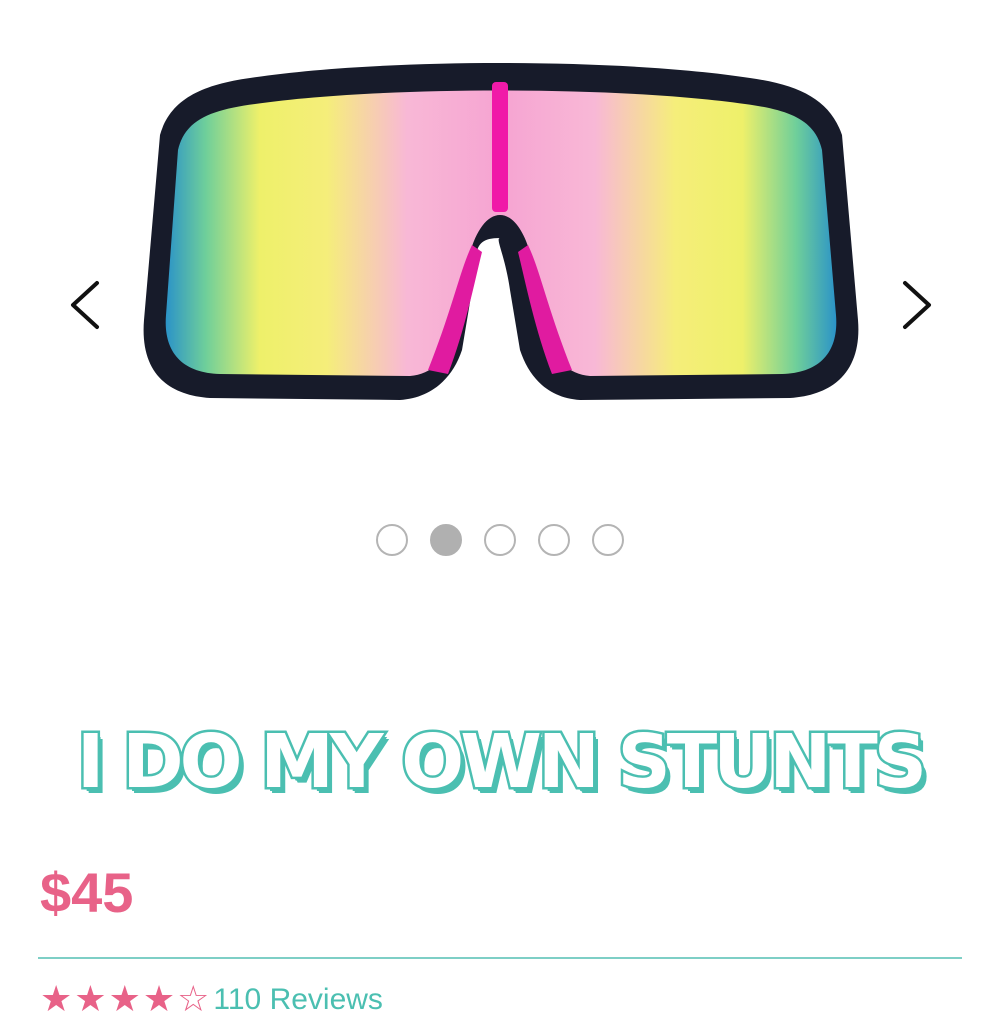 This screenshot has width=1000, height=1020. What do you see at coordinates (87, 892) in the screenshot?
I see `product-price: $45` at bounding box center [87, 892].